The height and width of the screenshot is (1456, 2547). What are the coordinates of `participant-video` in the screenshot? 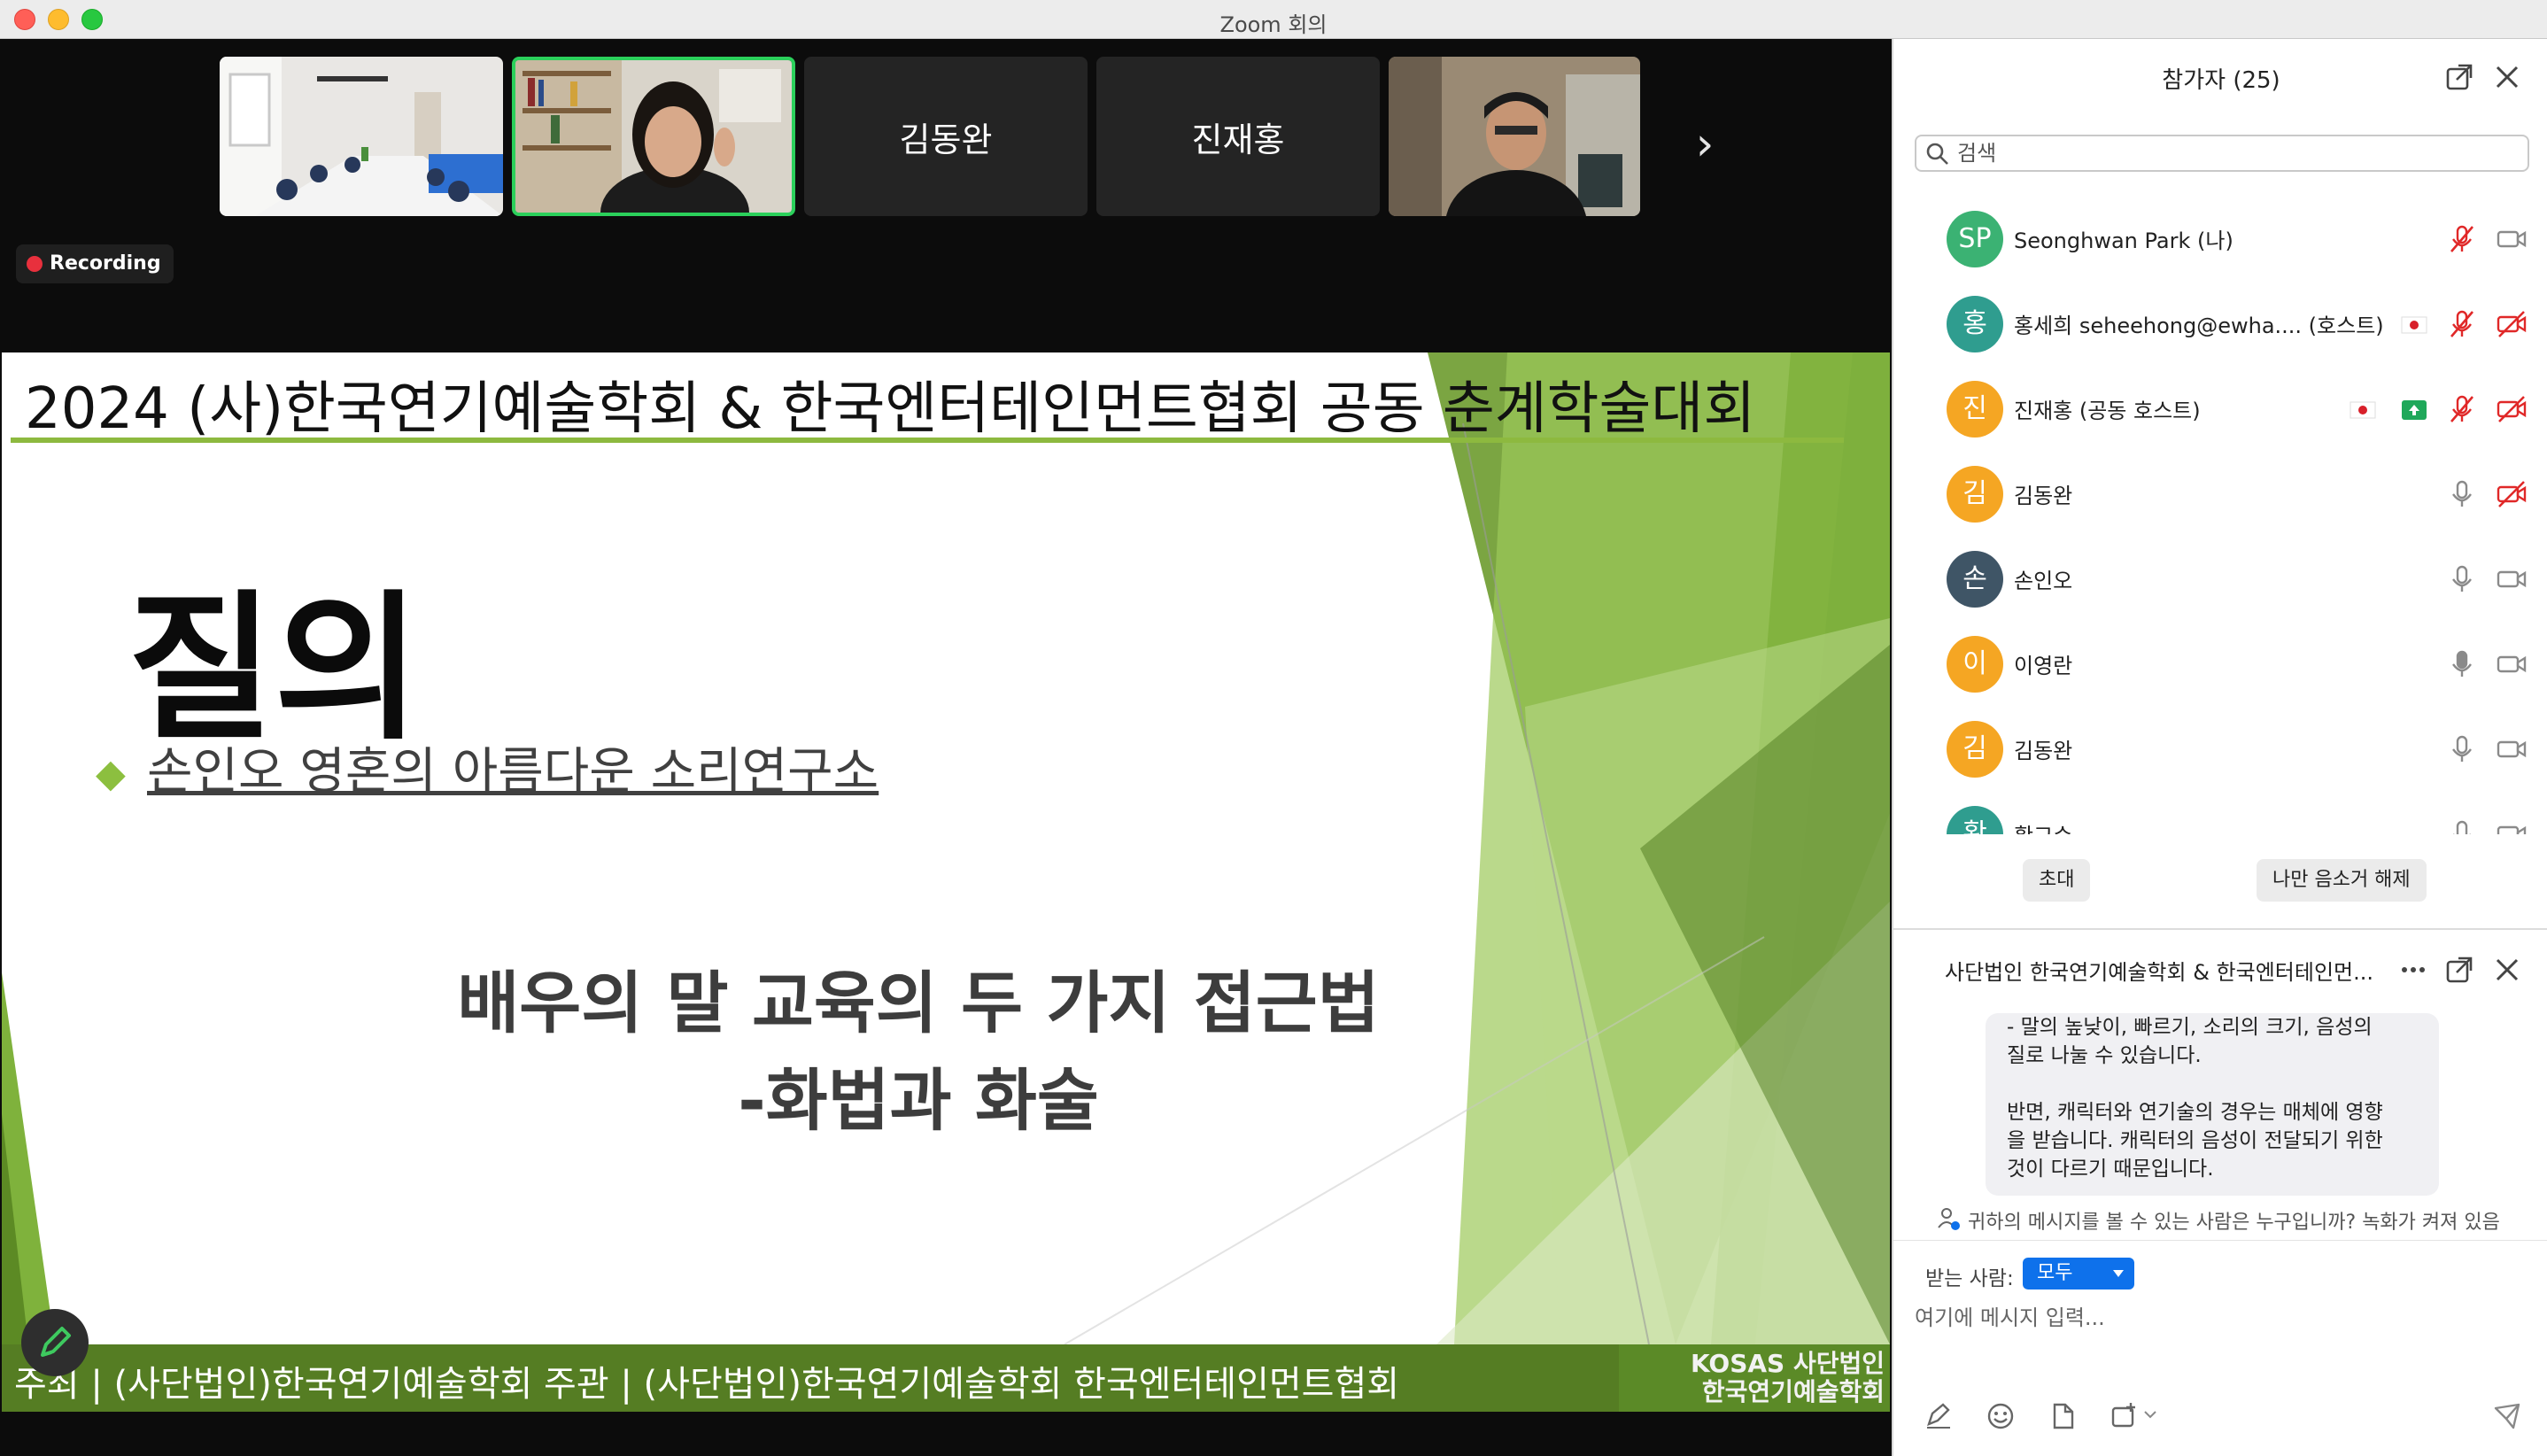 It's located at (1514, 136).